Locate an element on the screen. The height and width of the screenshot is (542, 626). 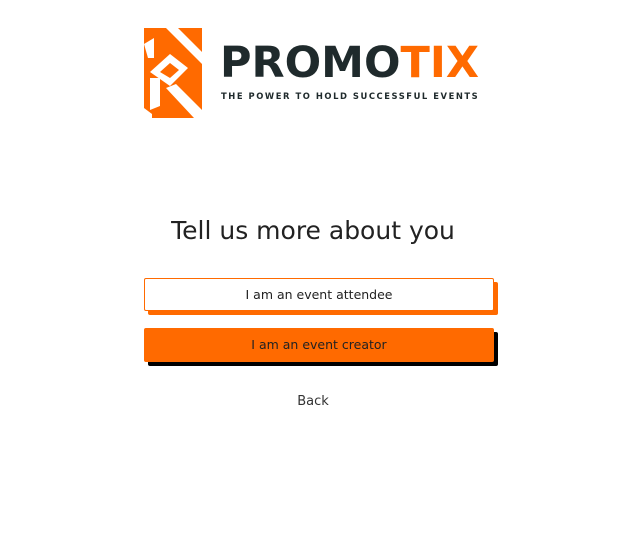
brand-tagline: THE POWER TO HOLD SUCCESSFUL EVENTS is located at coordinates (350, 96).